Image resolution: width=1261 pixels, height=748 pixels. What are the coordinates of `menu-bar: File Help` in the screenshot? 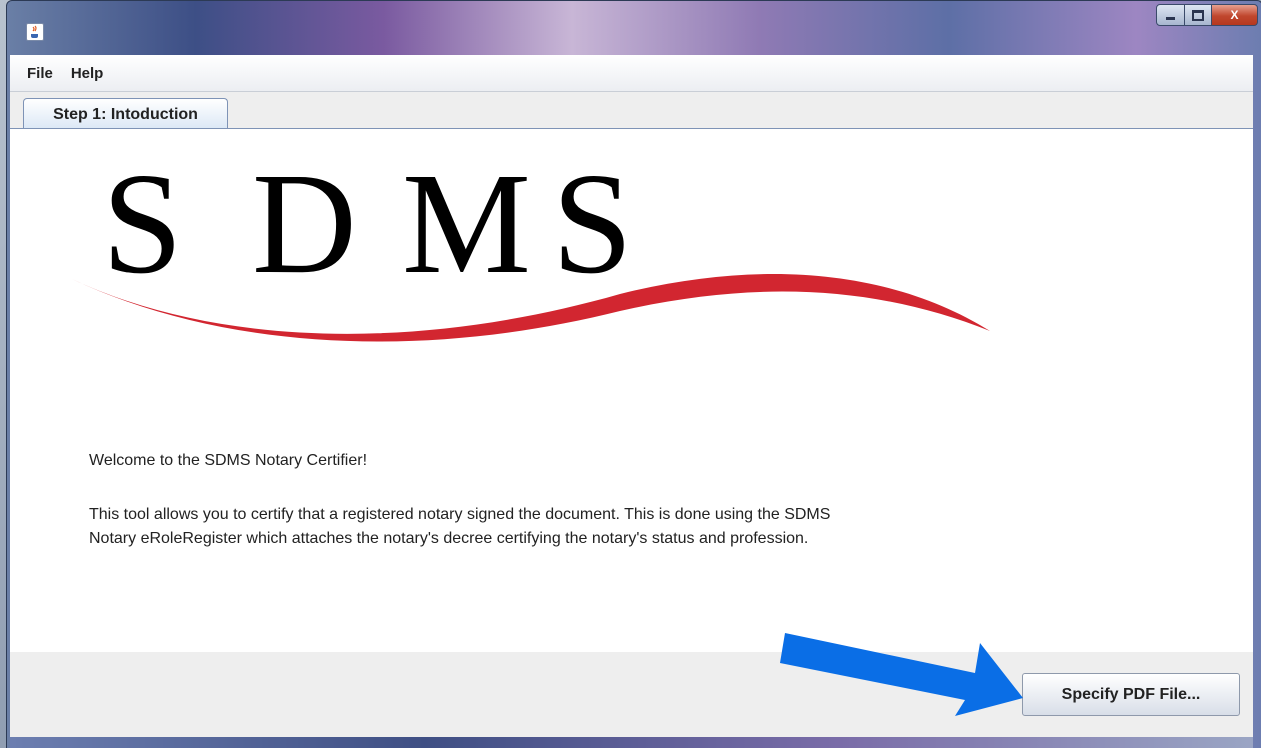 It's located at (631, 73).